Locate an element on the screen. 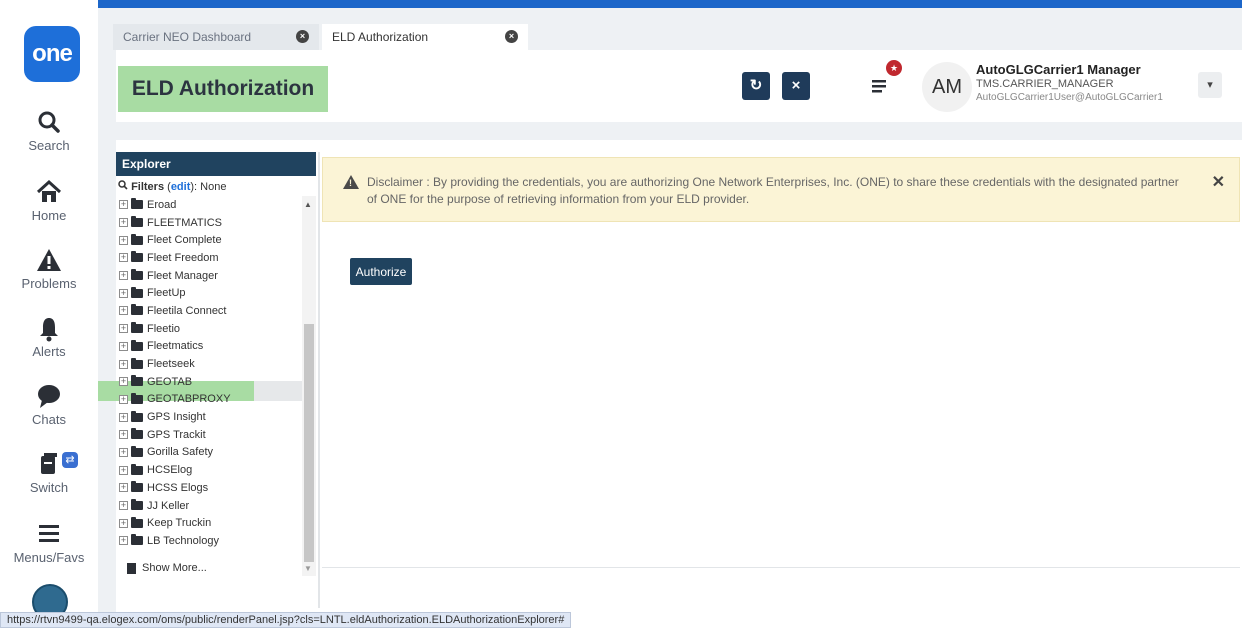 This screenshot has width=1242, height=628. tree-item: + Fleet Complete is located at coordinates (209, 240).